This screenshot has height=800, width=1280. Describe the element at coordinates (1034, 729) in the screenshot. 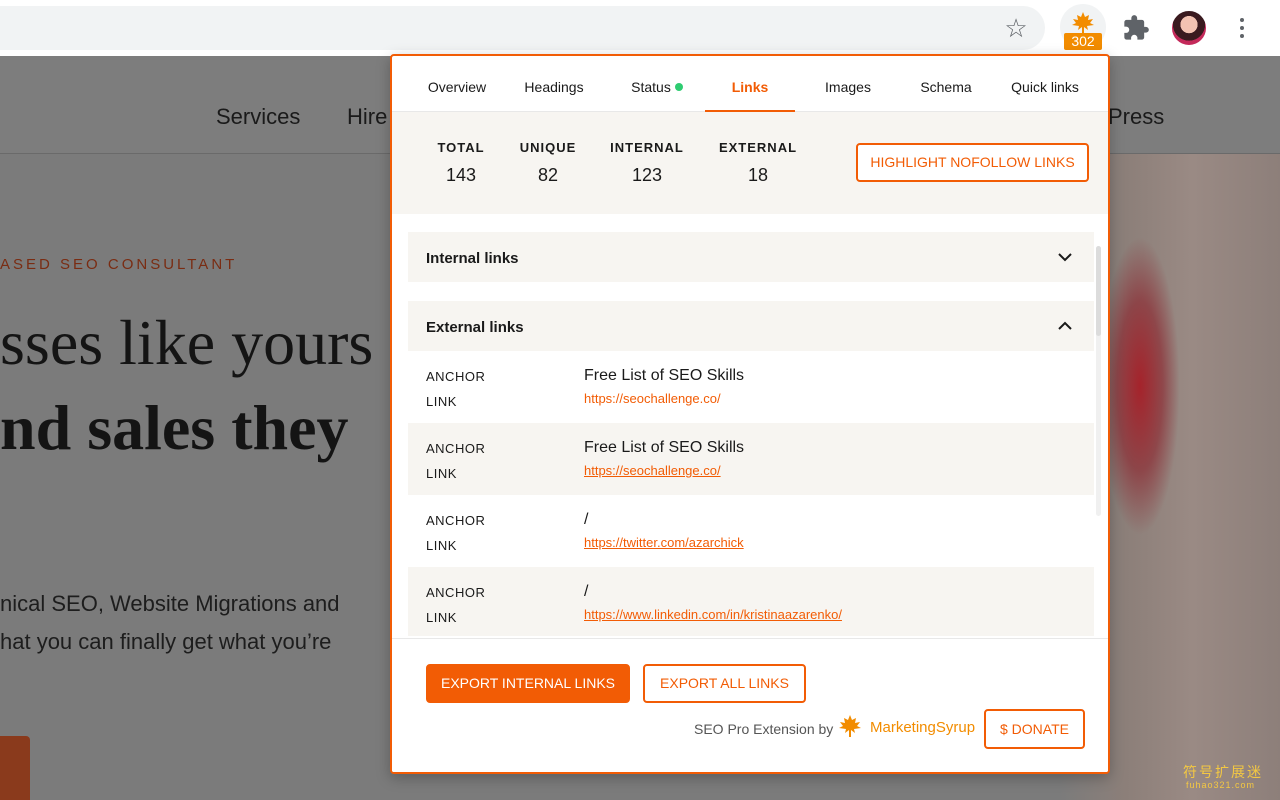

I see `donate-button: $ DONATE` at that location.